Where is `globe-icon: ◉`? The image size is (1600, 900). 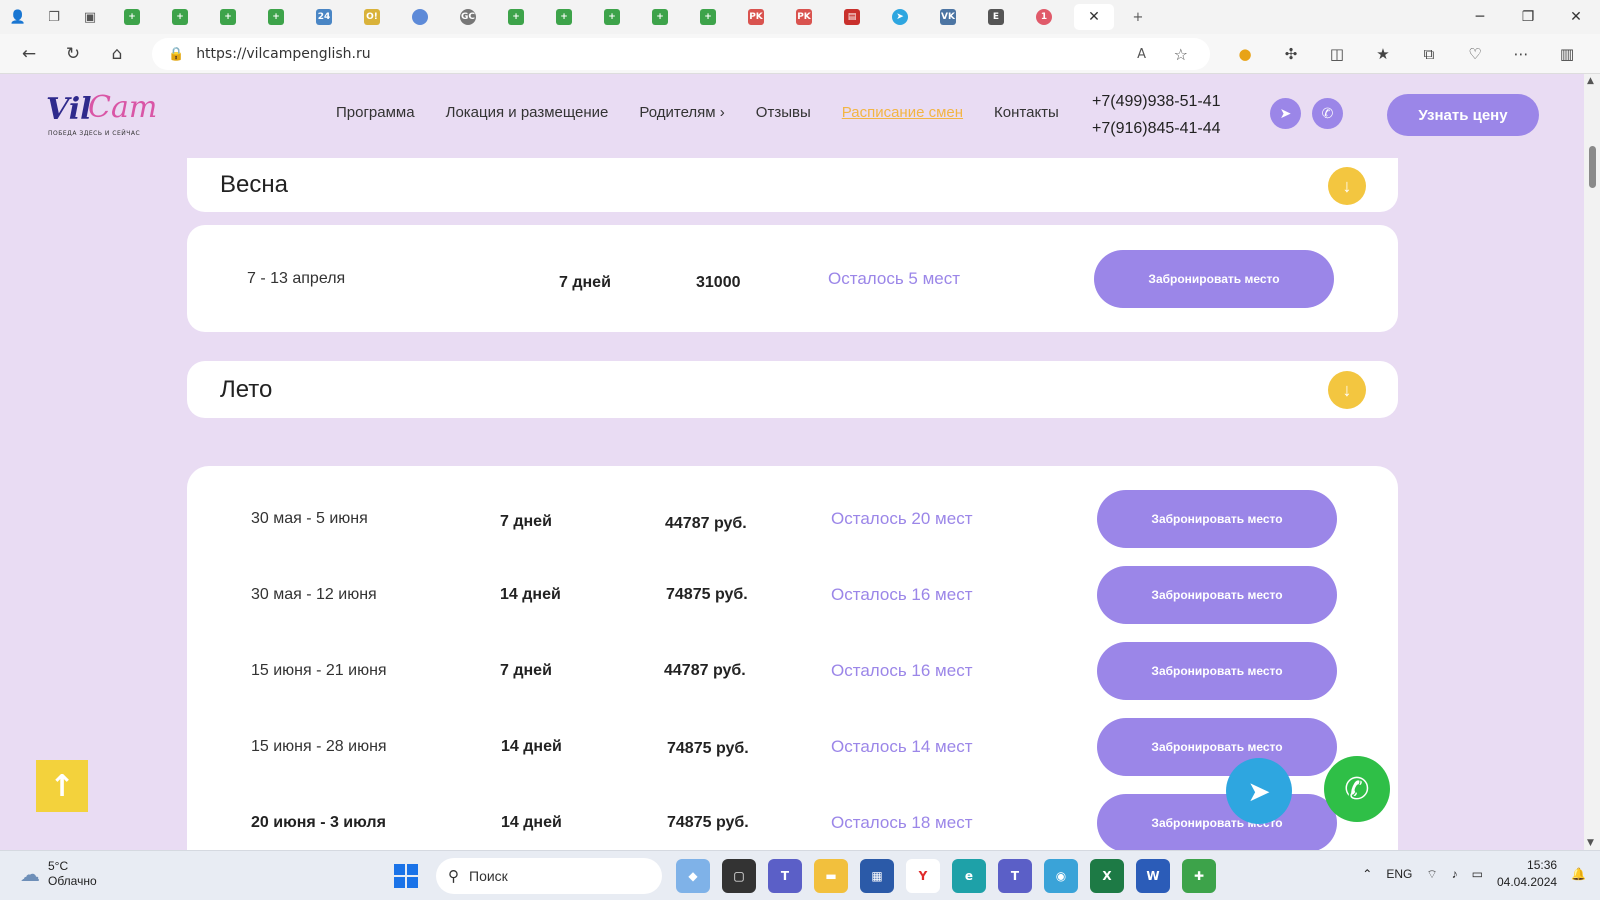 globe-icon: ◉ is located at coordinates (1061, 876).